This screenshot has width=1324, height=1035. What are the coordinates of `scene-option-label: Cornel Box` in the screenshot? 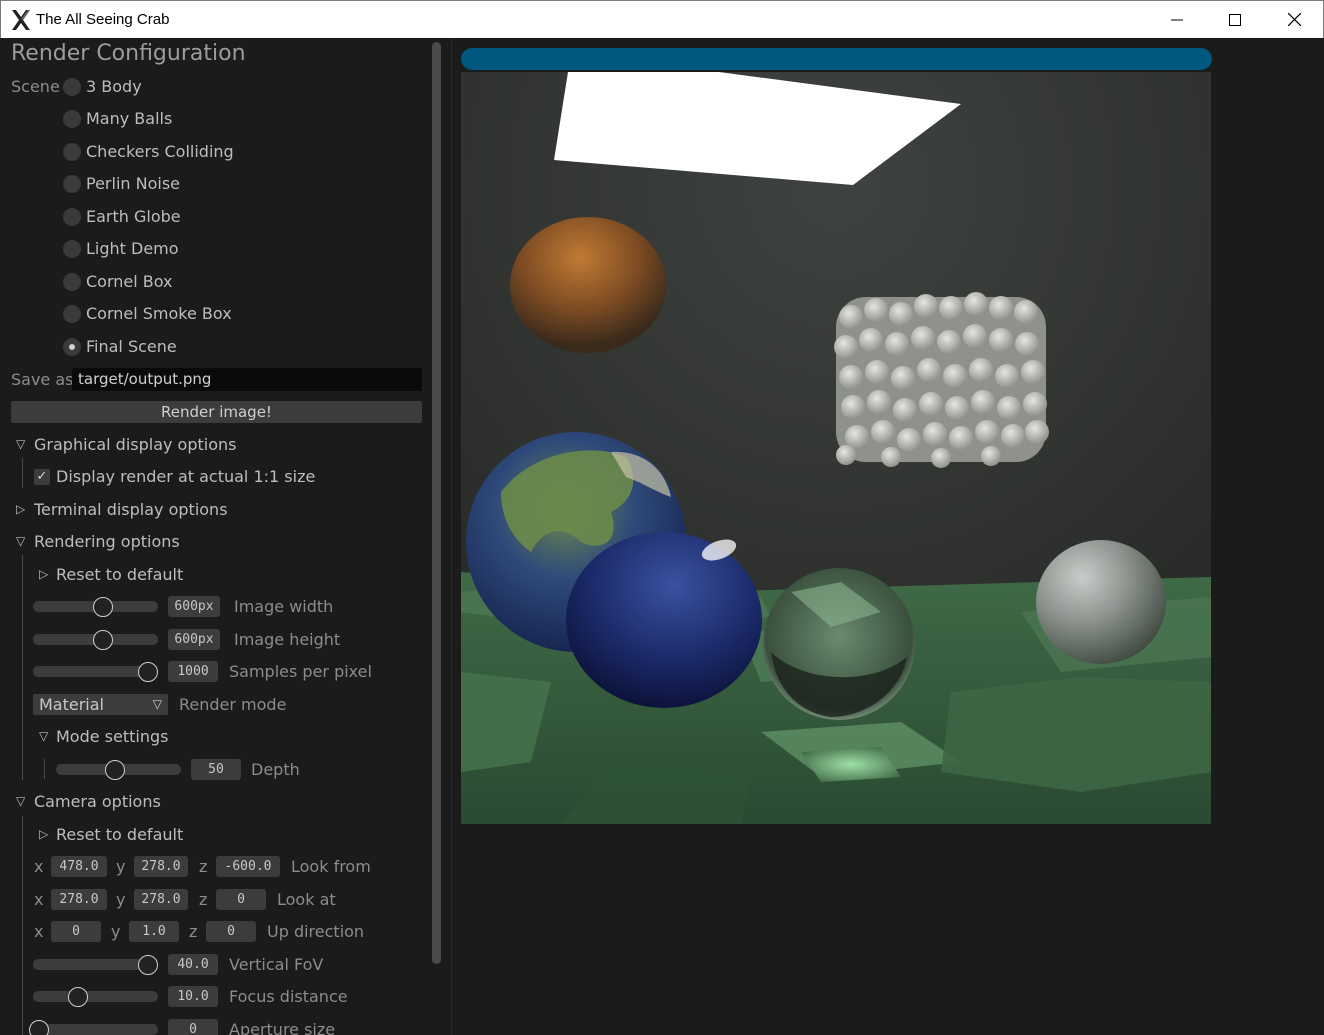 It's located at (129, 281).